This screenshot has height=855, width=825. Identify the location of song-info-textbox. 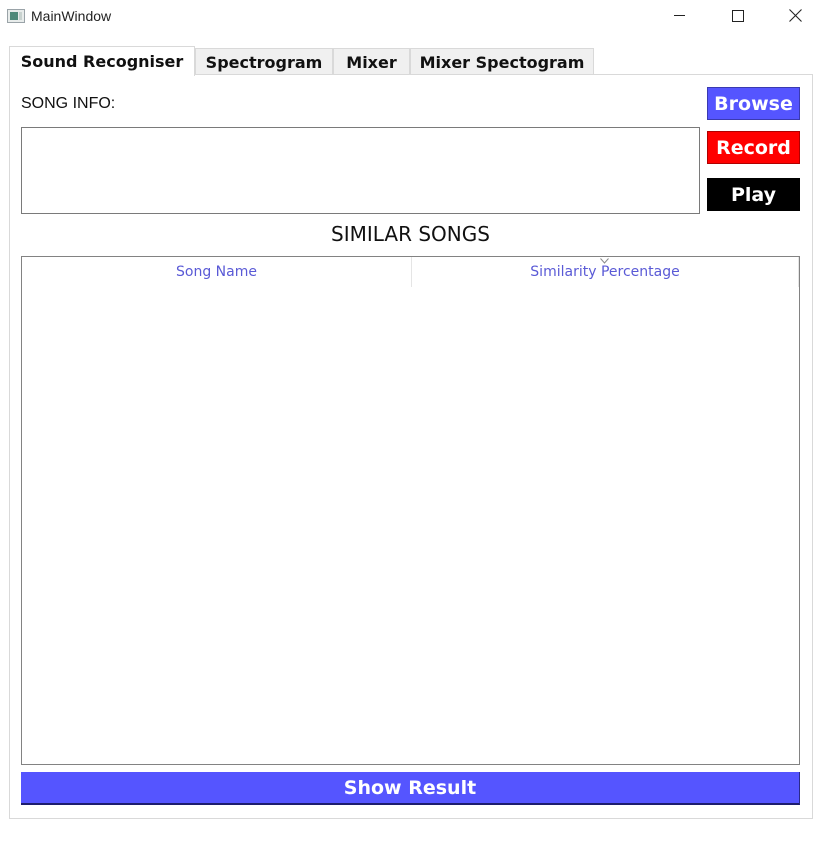
(360, 170).